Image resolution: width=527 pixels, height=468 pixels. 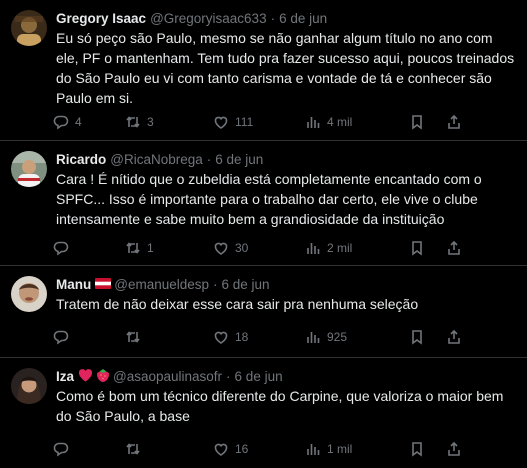 I want to click on views-button: 4 mil, so click(x=328, y=122).